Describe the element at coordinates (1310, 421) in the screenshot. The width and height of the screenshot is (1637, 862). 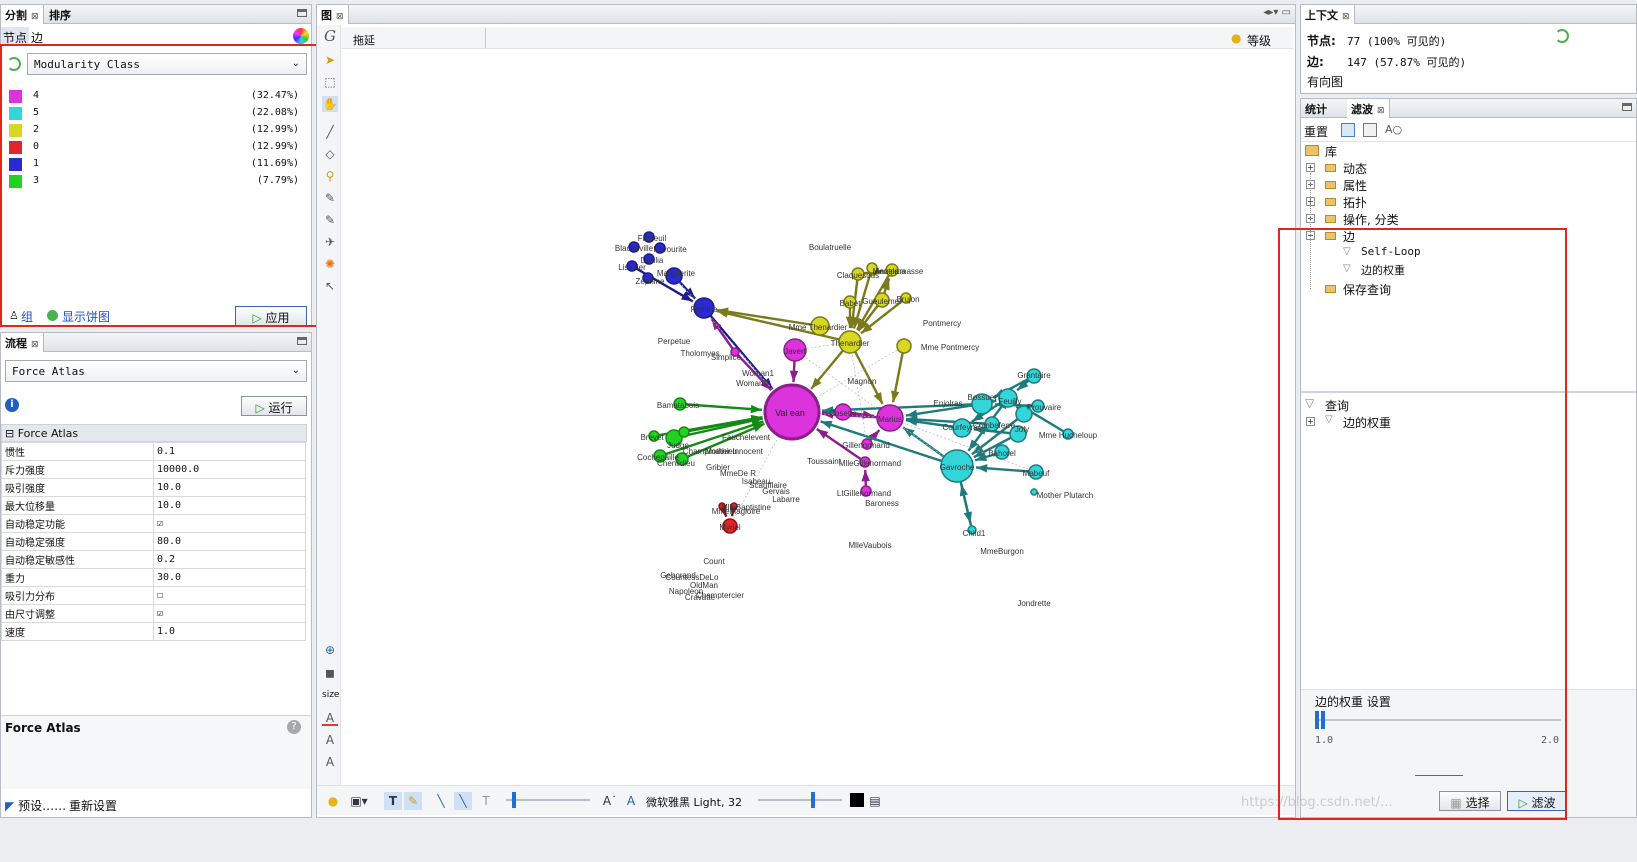
I see `expand-query-icon: +` at that location.